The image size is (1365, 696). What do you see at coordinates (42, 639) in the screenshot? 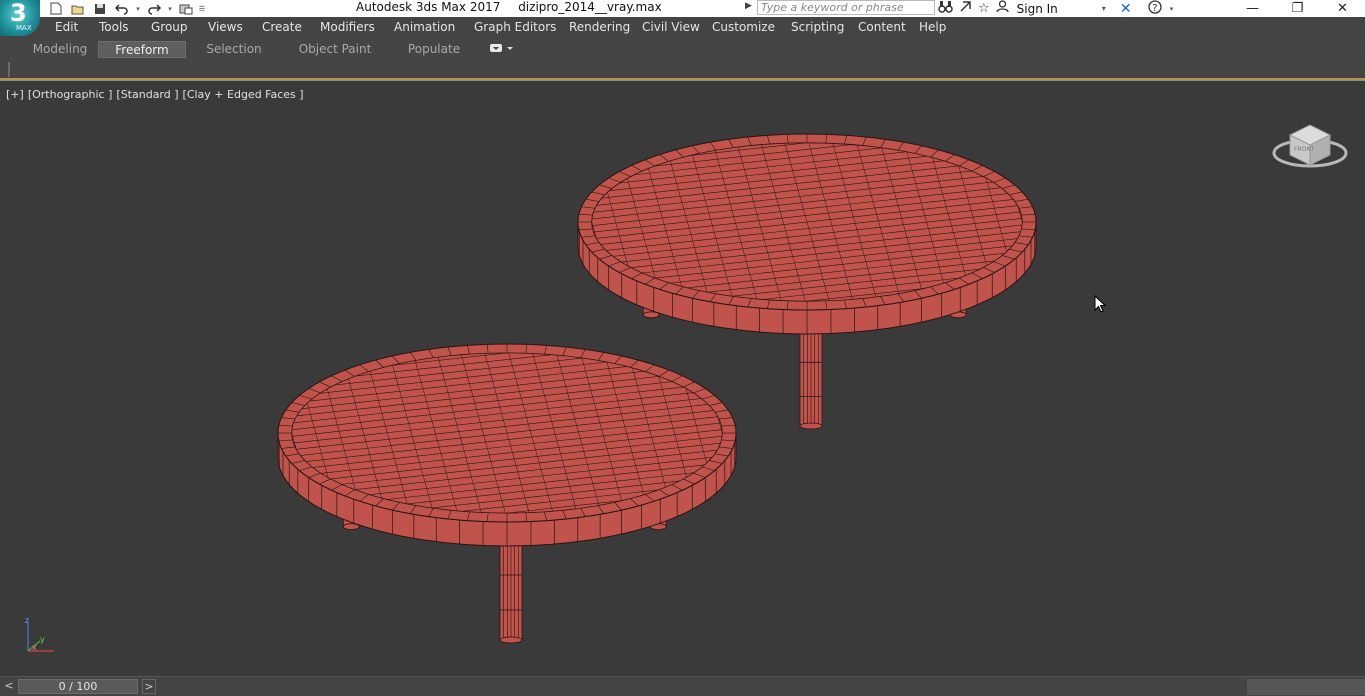
I see `axis-y-label: y` at bounding box center [42, 639].